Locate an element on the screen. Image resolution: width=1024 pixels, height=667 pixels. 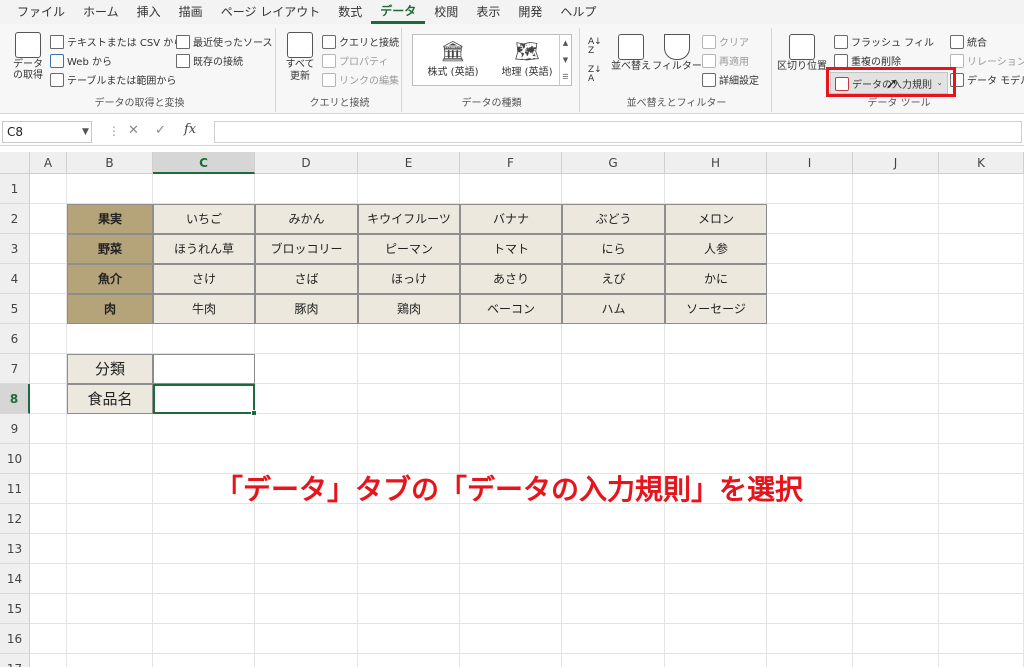
cancel-icon: ✕ is located at coordinates (133, 130).